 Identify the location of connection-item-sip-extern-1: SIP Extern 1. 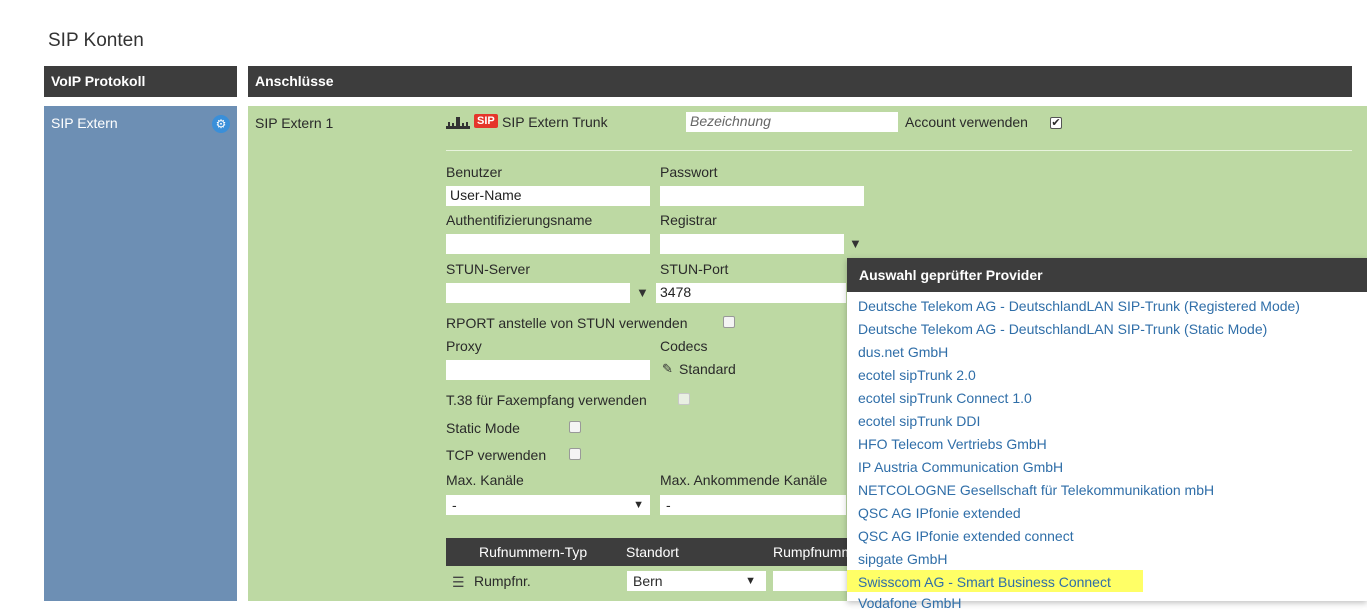
(294, 123).